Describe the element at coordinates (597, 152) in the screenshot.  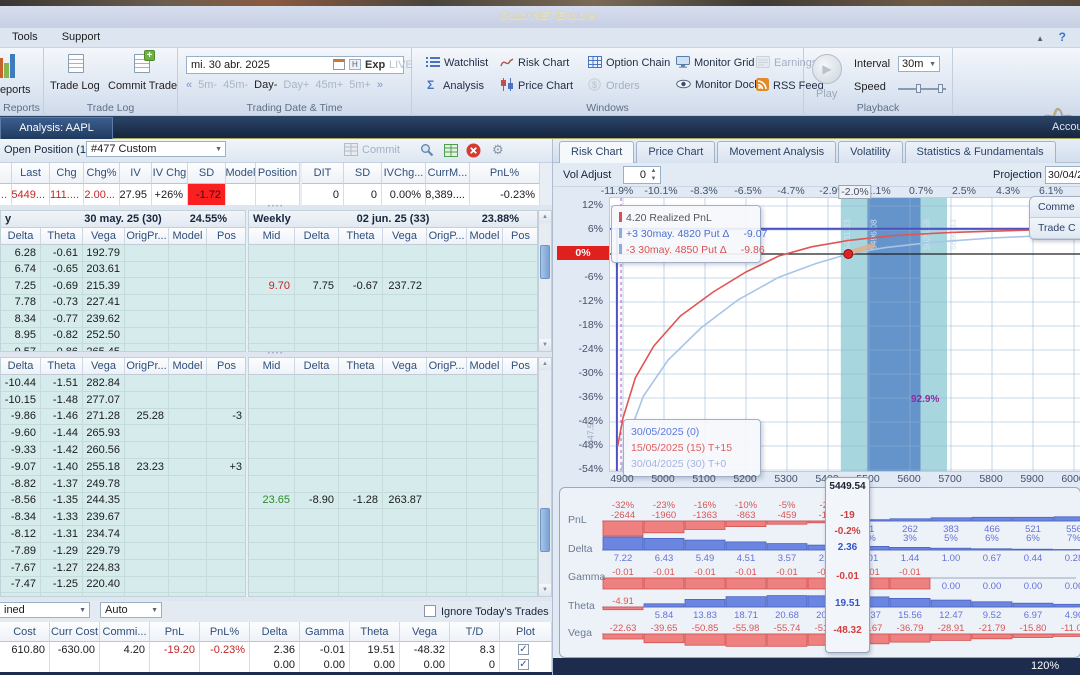
I see `tab-risk-chart: Risk Chart` at that location.